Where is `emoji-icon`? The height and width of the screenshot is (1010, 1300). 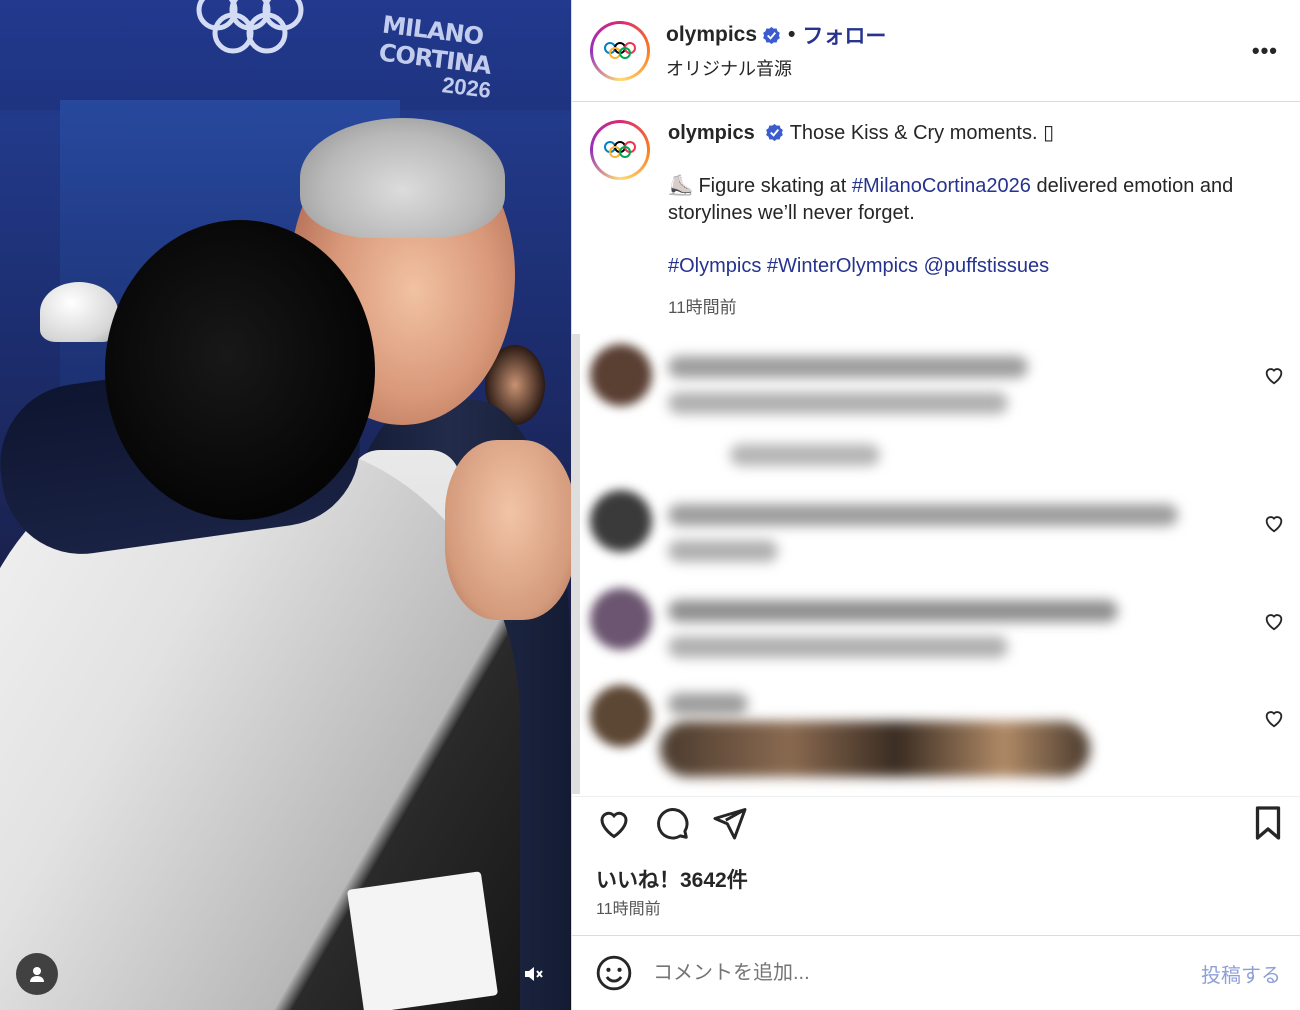
emoji-icon is located at coordinates (614, 973).